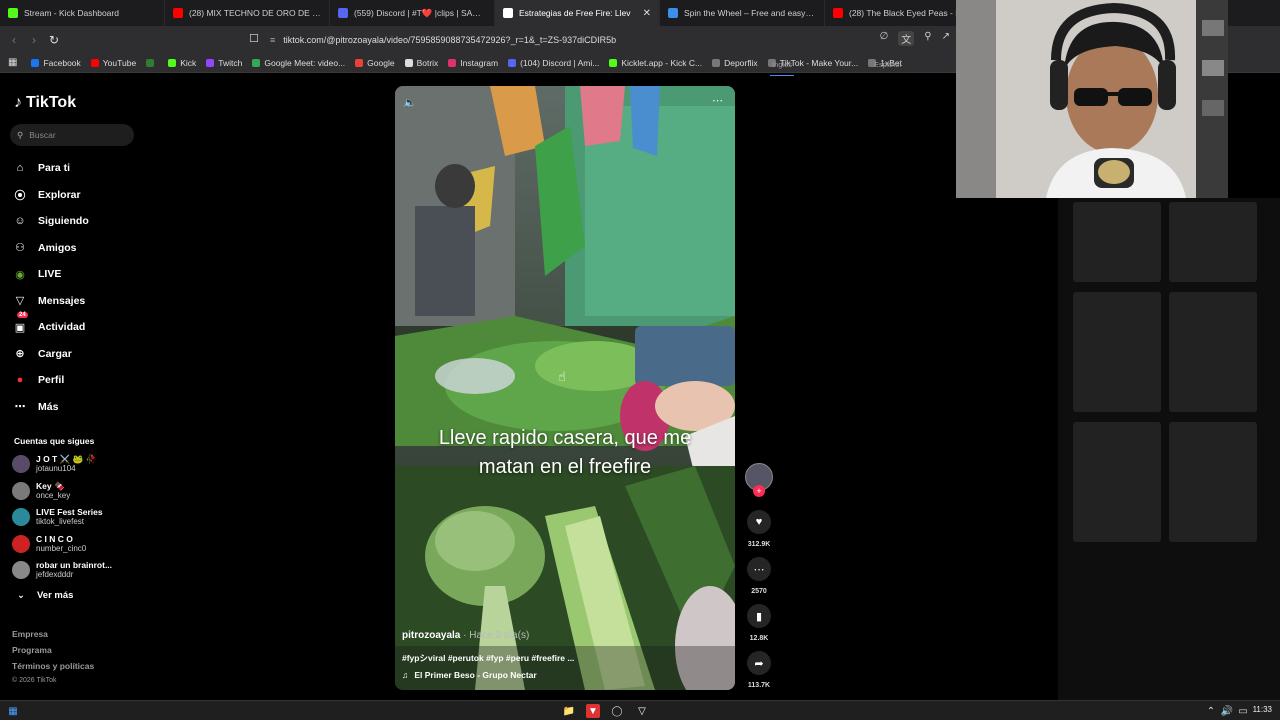  What do you see at coordinates (77, 301) in the screenshot?
I see `nav-item-mensajes: ▽ Mensajes` at bounding box center [77, 301].